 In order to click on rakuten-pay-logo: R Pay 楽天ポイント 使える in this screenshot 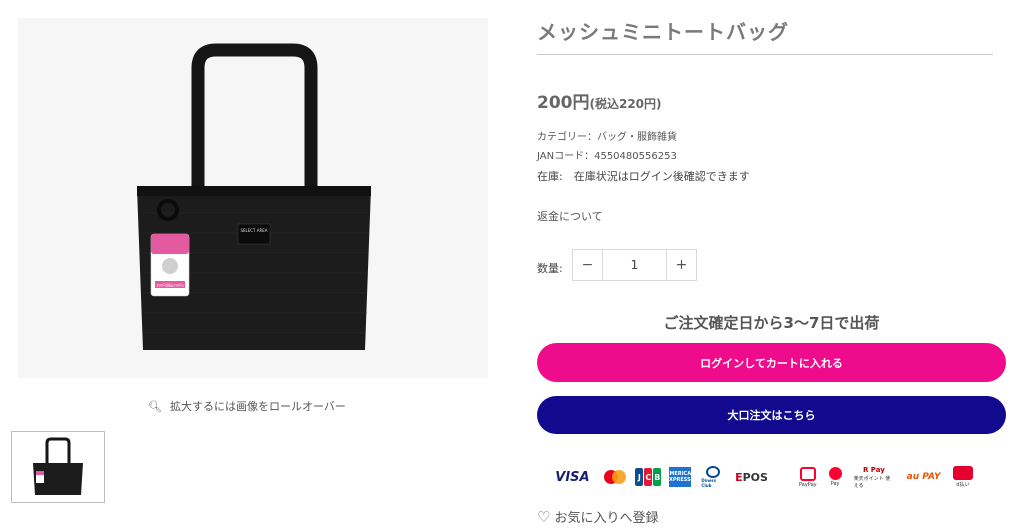, I will do `click(872, 477)`.